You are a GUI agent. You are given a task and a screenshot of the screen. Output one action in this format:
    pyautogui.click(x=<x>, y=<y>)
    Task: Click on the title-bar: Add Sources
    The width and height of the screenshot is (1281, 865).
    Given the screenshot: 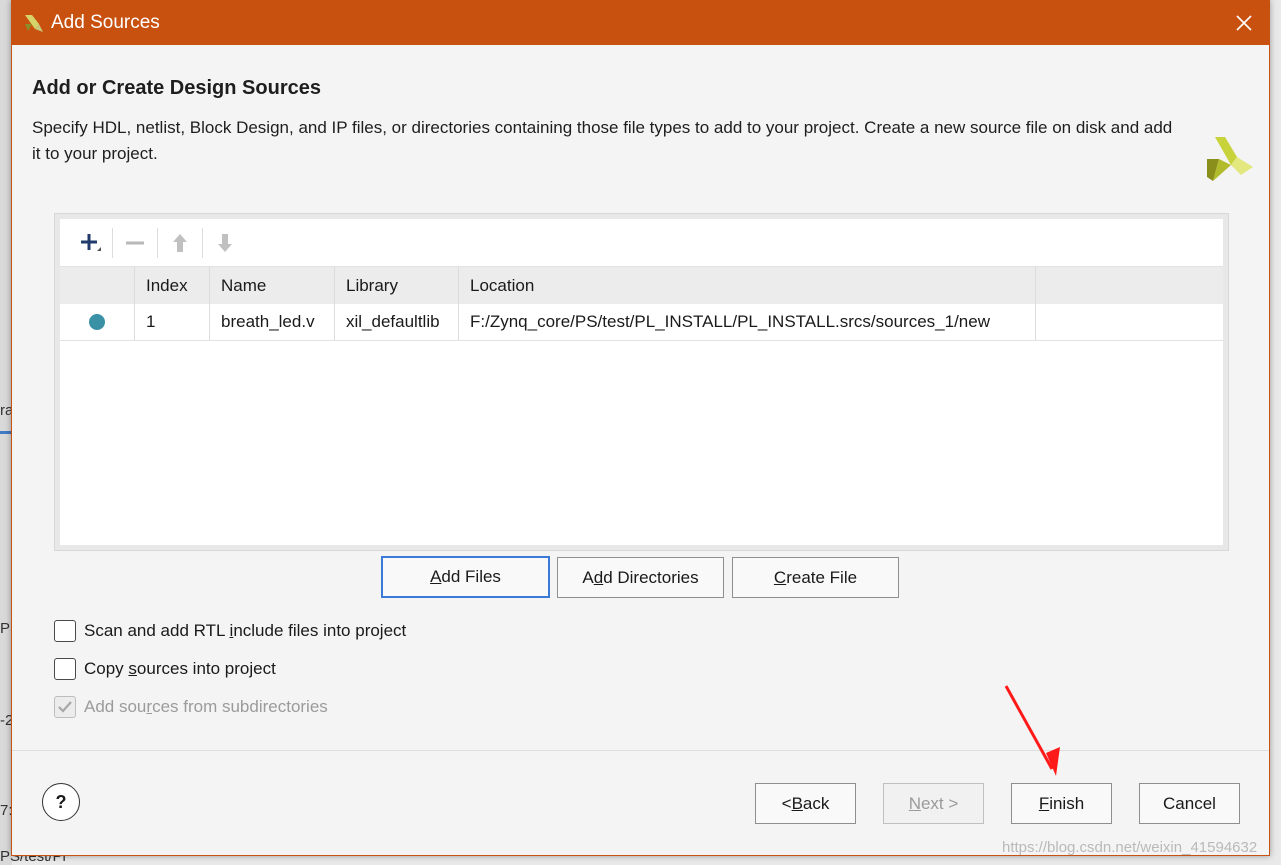 What is the action you would take?
    pyautogui.click(x=640, y=23)
    